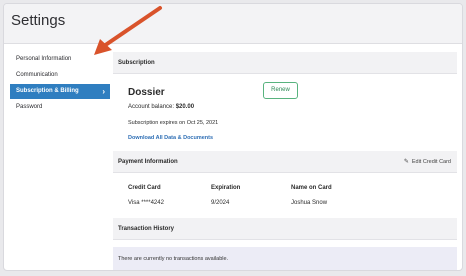 Image resolution: width=466 pixels, height=276 pixels. I want to click on account-balance: Account balance: $20.00, so click(161, 107).